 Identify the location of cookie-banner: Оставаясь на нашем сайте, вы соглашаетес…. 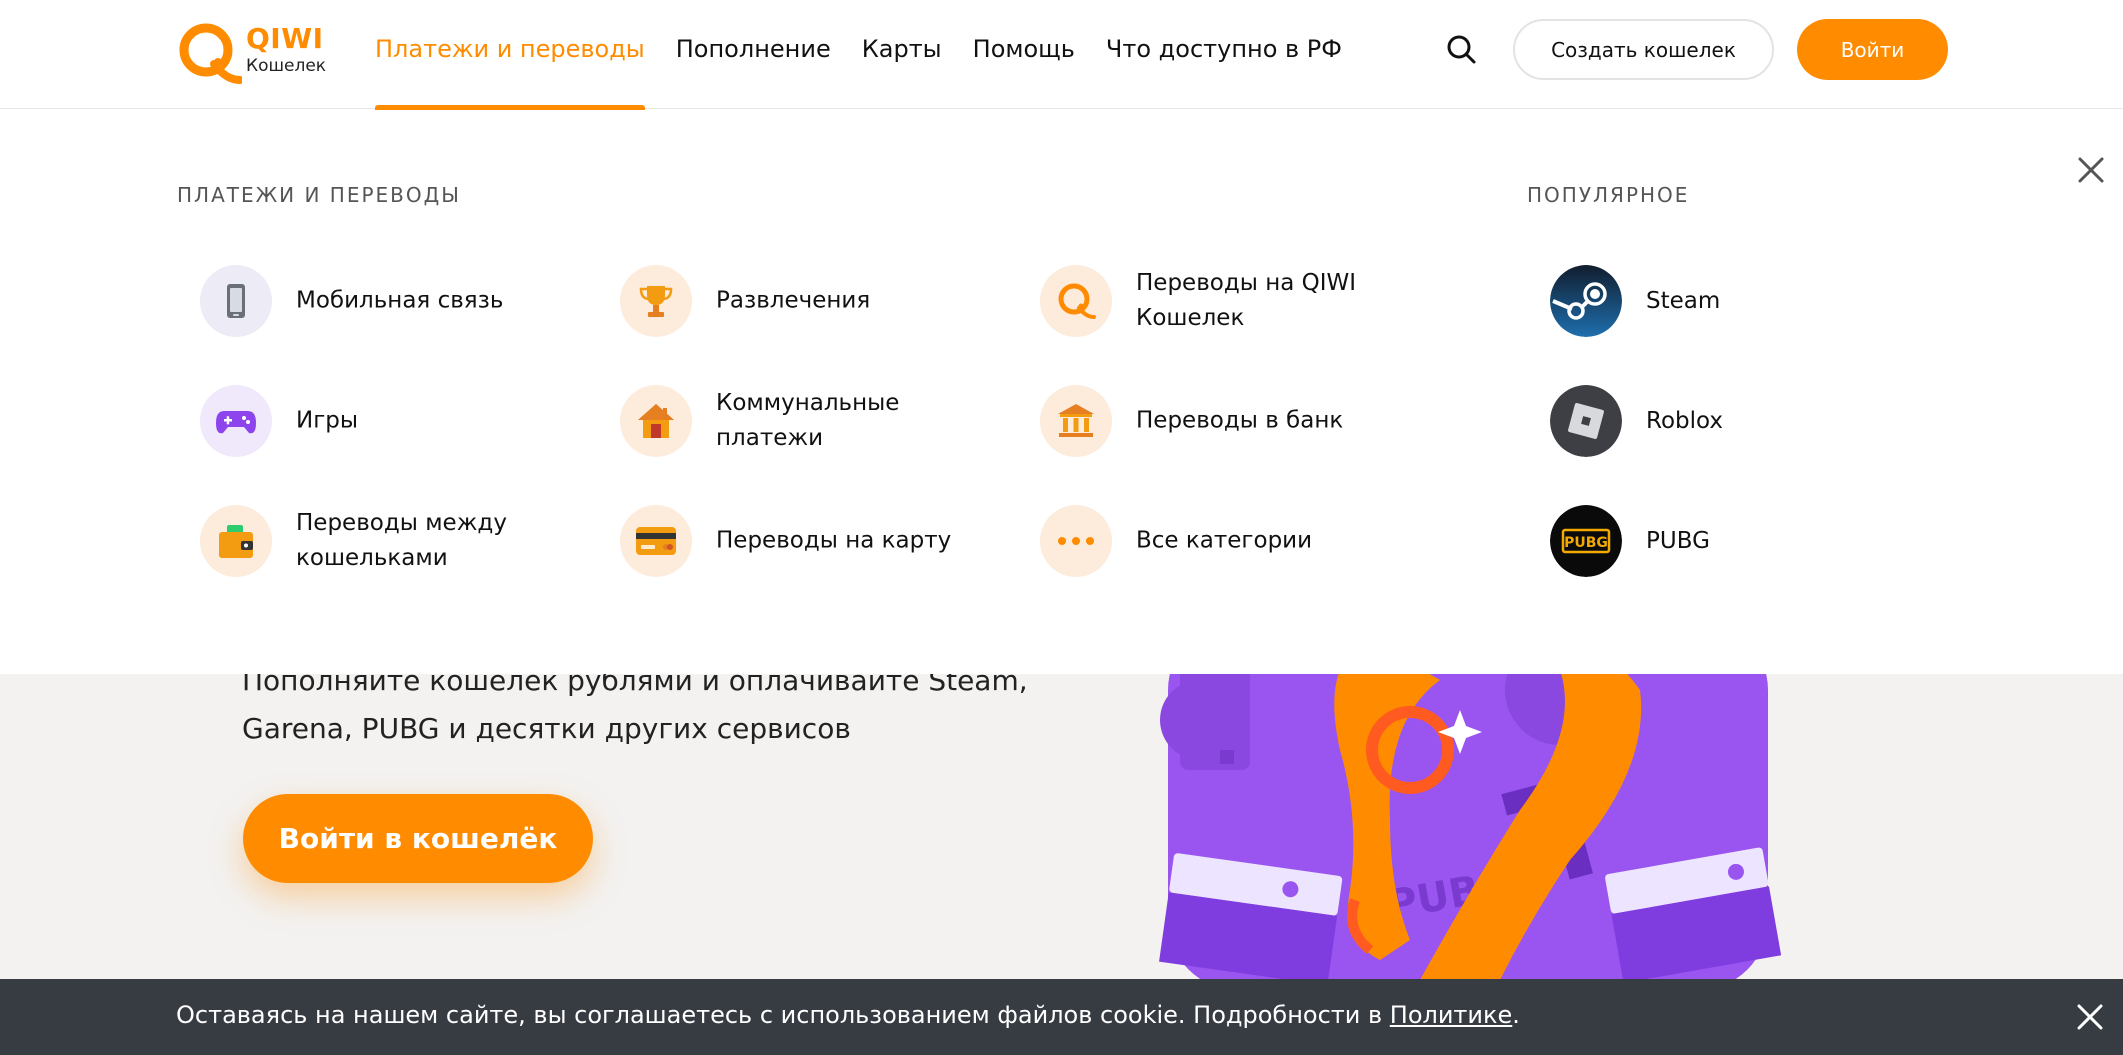
(1061, 1017).